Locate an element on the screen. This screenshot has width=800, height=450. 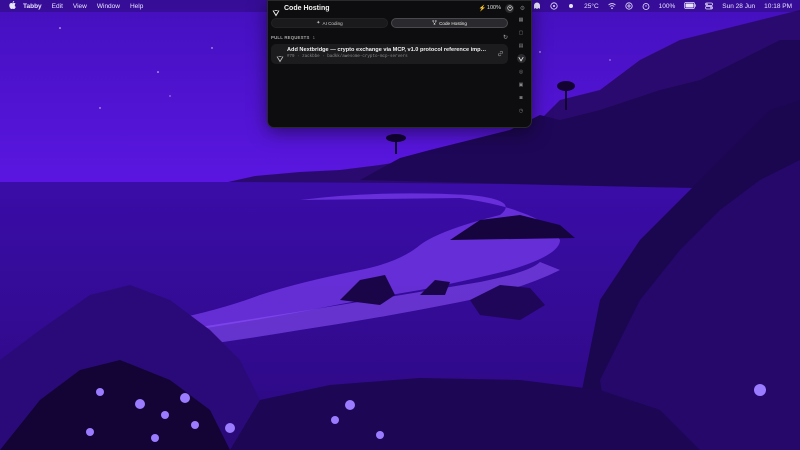
rail-code-hosting-icon is located at coordinates (521, 58).